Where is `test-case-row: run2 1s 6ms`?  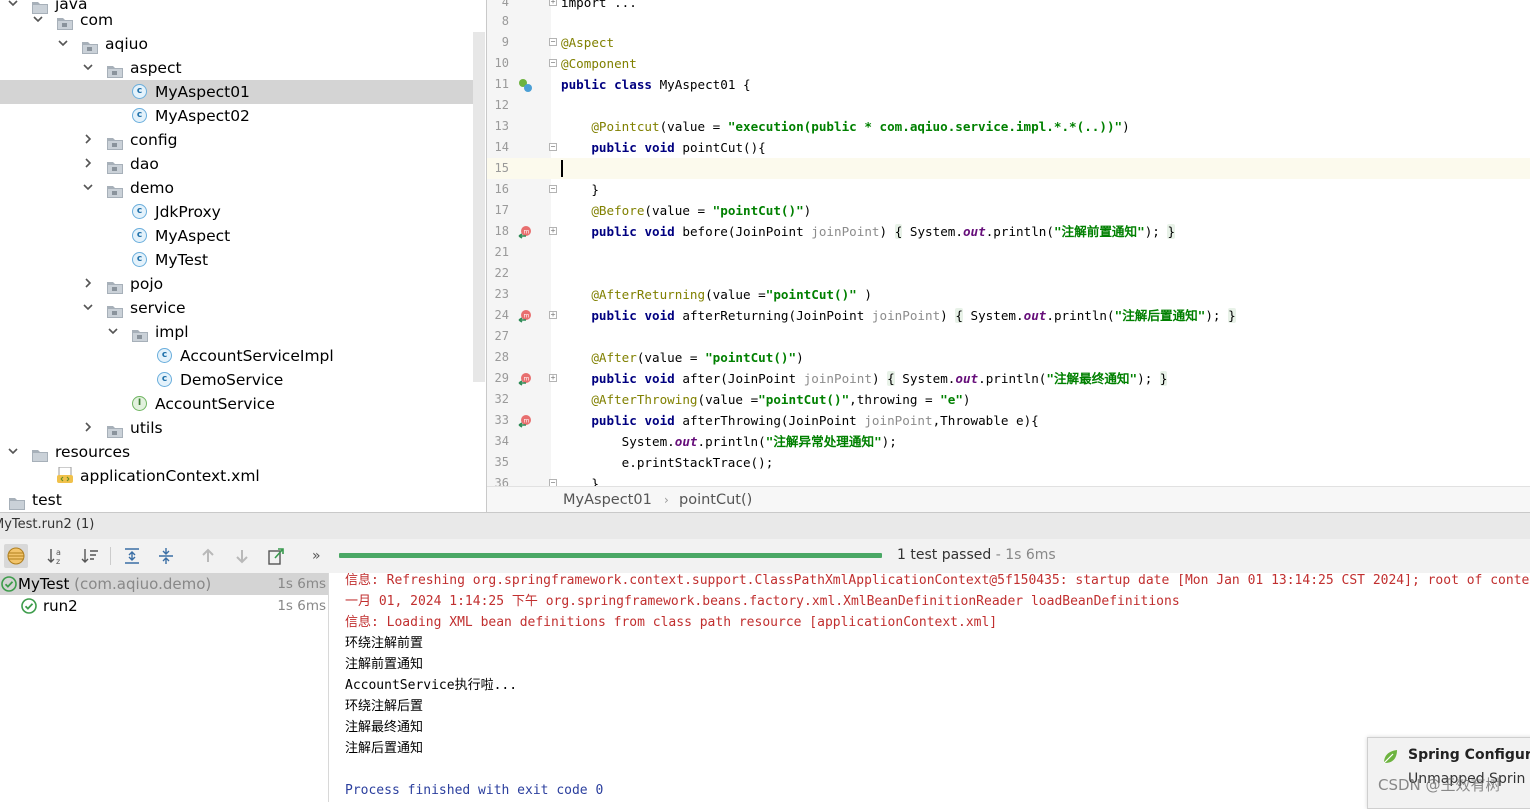
test-case-row: run2 1s 6ms is located at coordinates (164, 606).